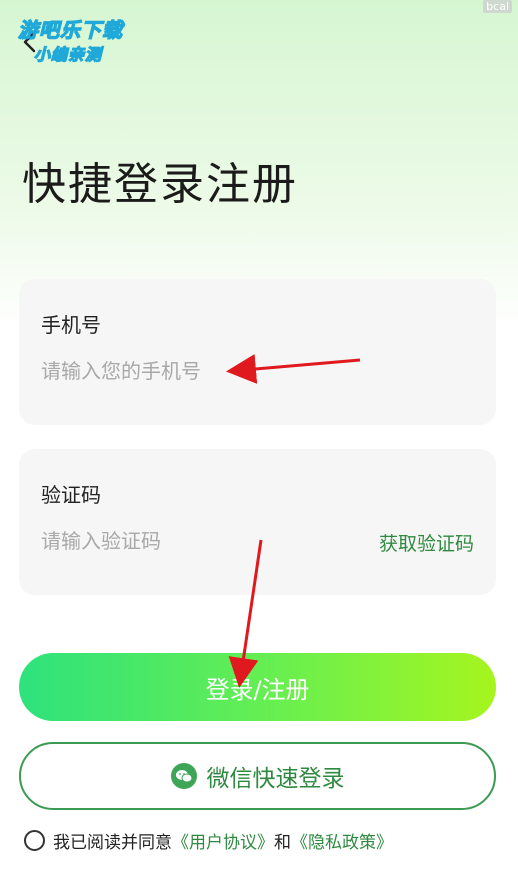  What do you see at coordinates (257, 689) in the screenshot?
I see `login-button-label: 登录/注册` at bounding box center [257, 689].